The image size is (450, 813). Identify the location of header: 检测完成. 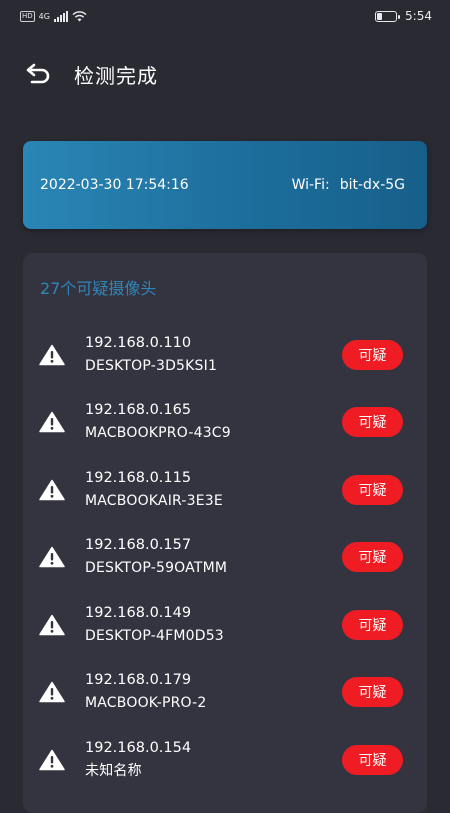
(225, 74).